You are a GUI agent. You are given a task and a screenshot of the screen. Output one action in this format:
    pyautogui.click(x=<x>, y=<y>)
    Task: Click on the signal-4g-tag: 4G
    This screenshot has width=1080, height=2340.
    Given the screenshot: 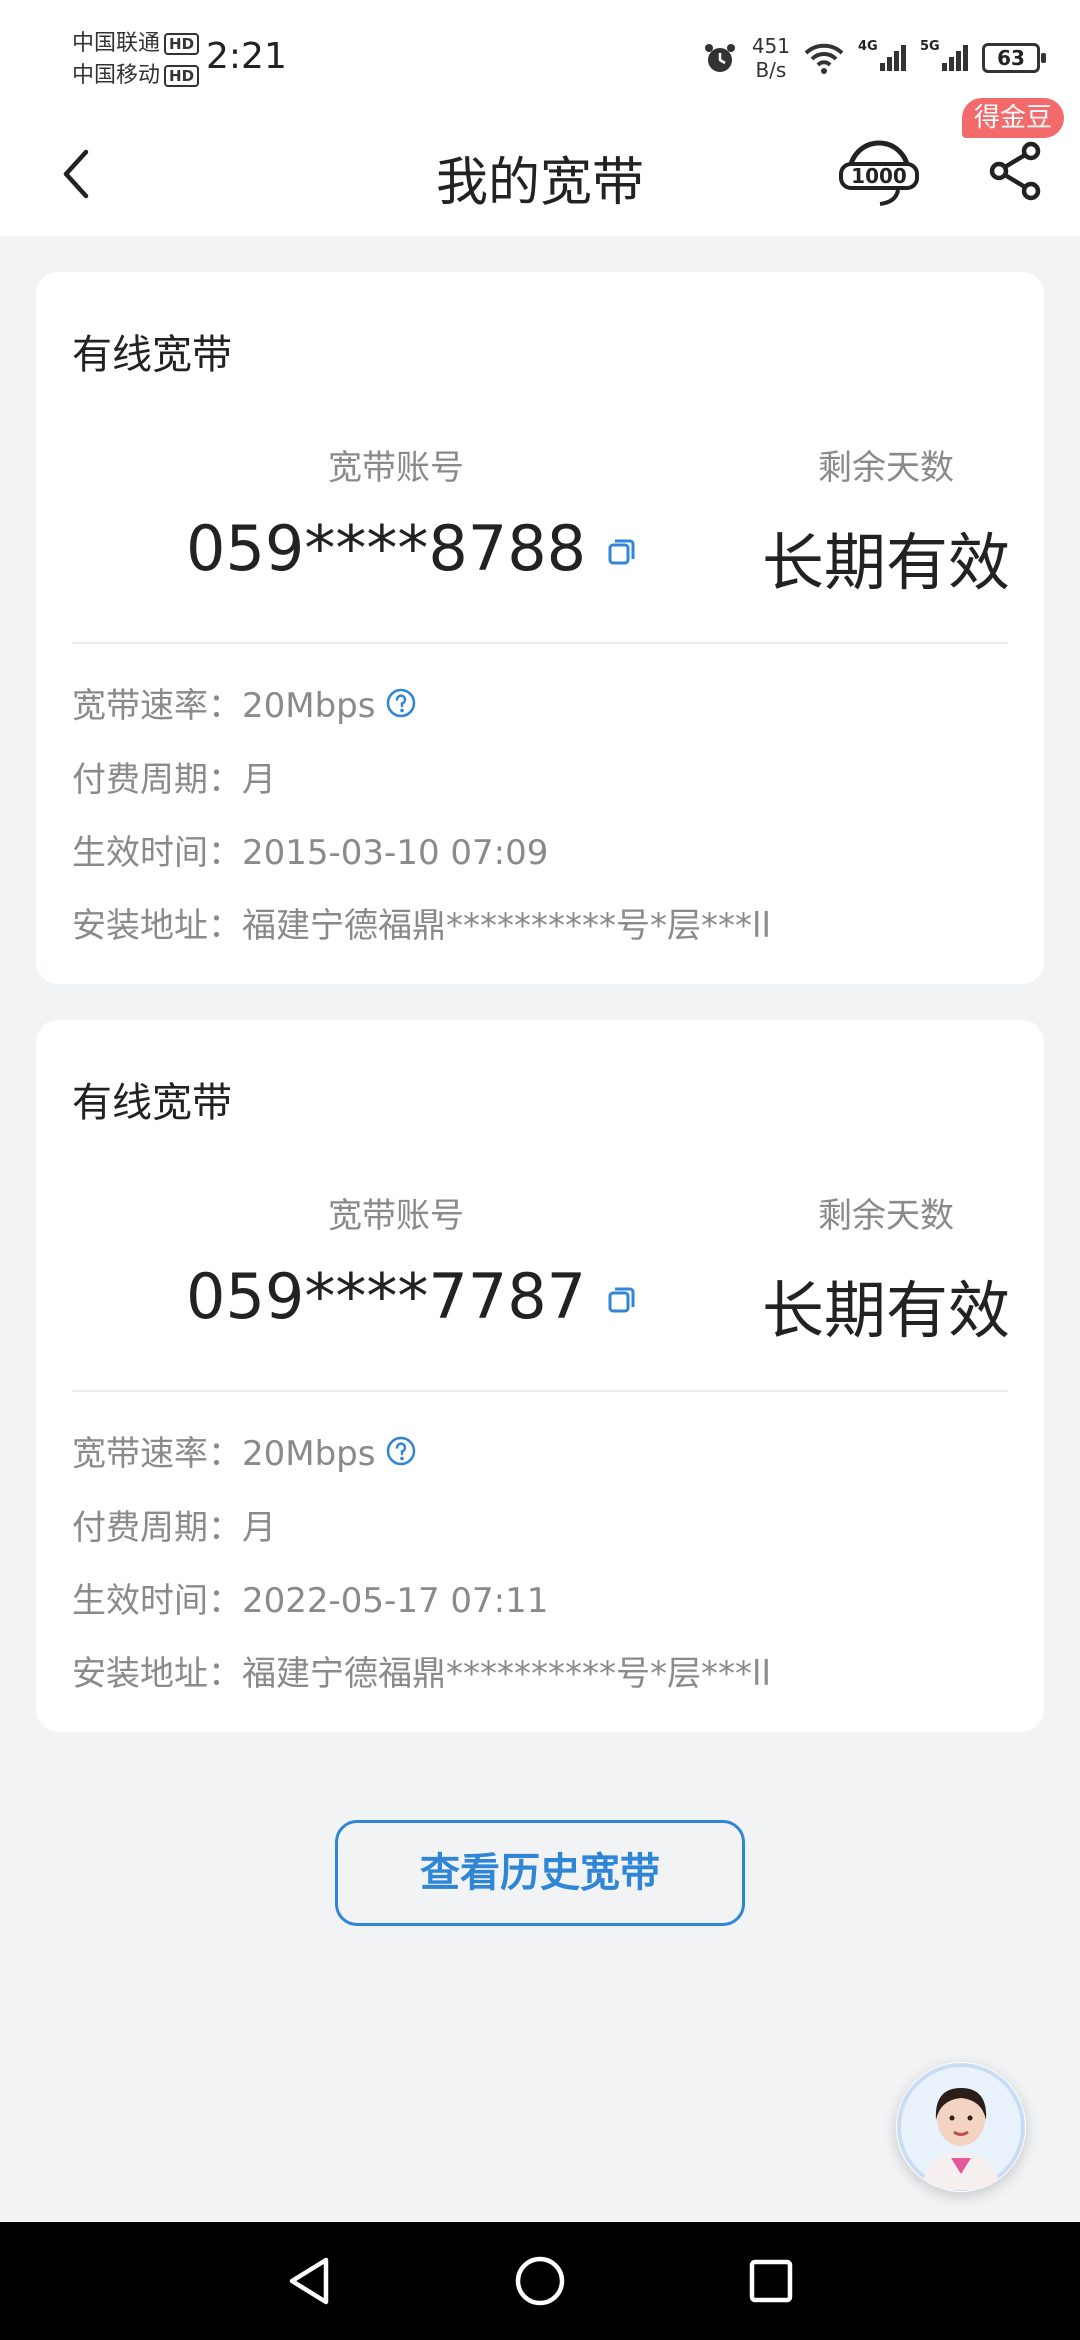 What is the action you would take?
    pyautogui.click(x=868, y=46)
    